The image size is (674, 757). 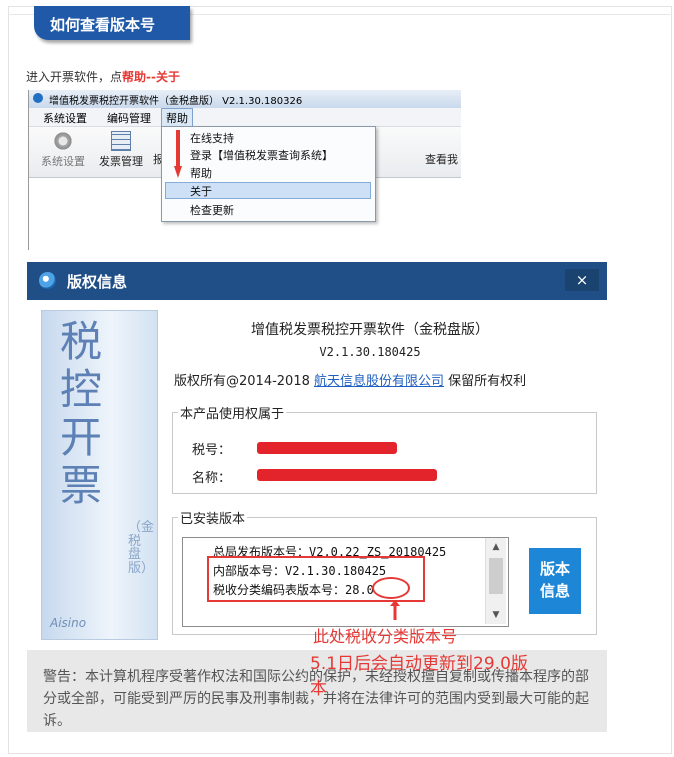 I want to click on product-version: V2.1.30.180425, so click(x=370, y=352).